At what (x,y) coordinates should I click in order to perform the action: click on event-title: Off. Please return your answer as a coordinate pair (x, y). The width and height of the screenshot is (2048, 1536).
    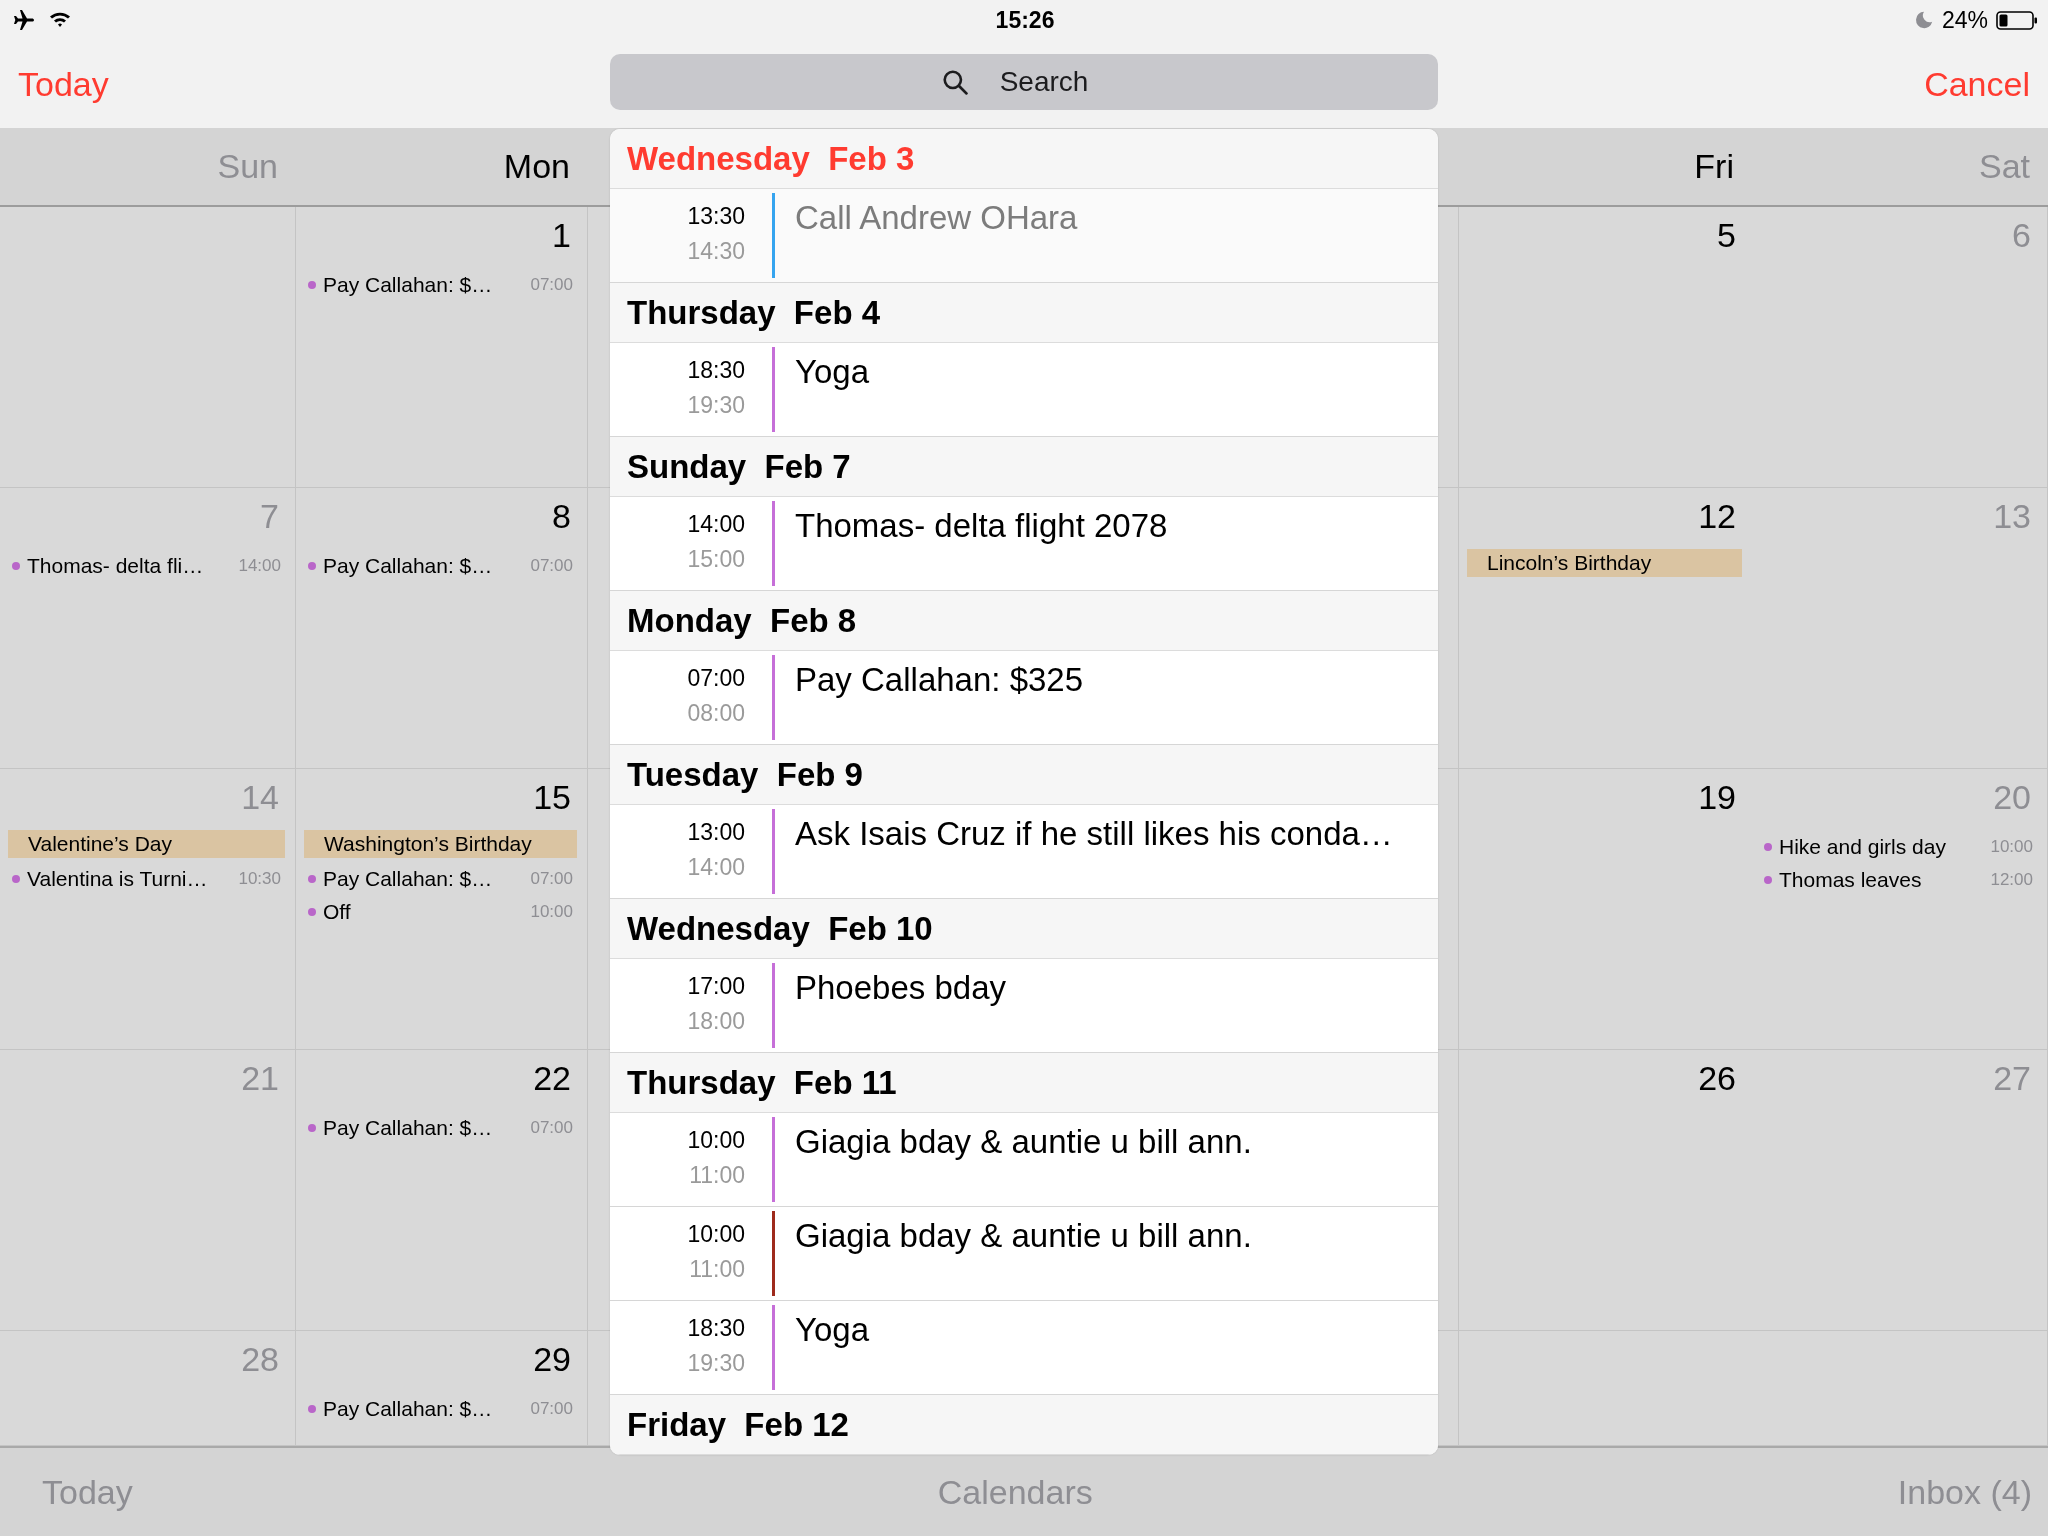
    Looking at the image, I should click on (423, 911).